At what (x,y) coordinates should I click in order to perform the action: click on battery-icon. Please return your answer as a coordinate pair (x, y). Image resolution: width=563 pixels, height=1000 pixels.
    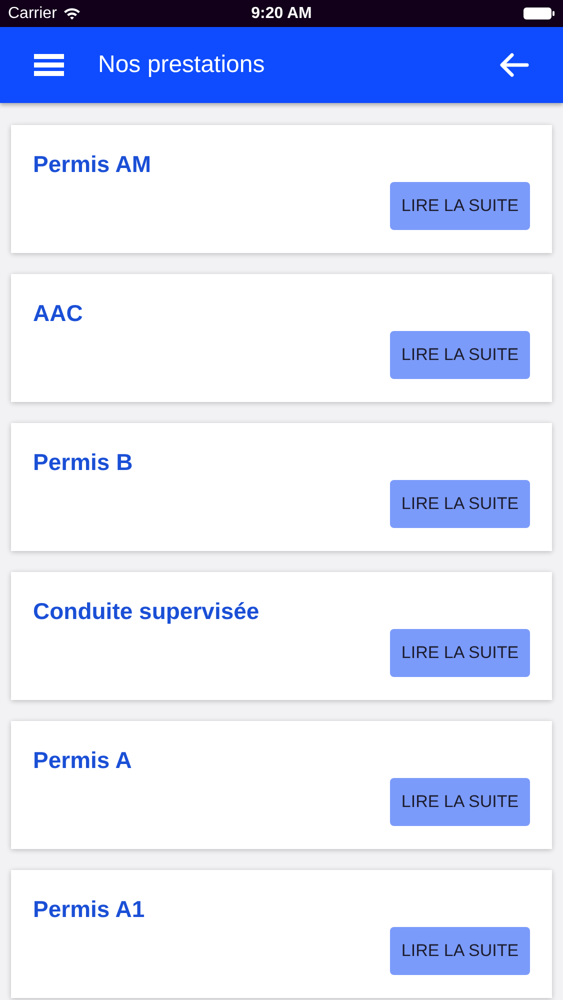
    Looking at the image, I should click on (539, 13).